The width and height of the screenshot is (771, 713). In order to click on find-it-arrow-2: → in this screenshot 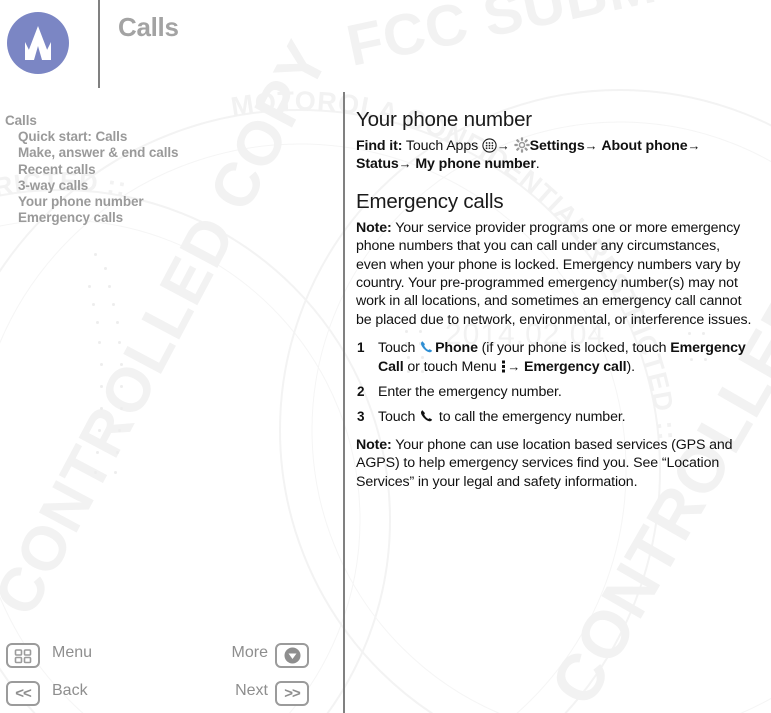, I will do `click(591, 145)`.